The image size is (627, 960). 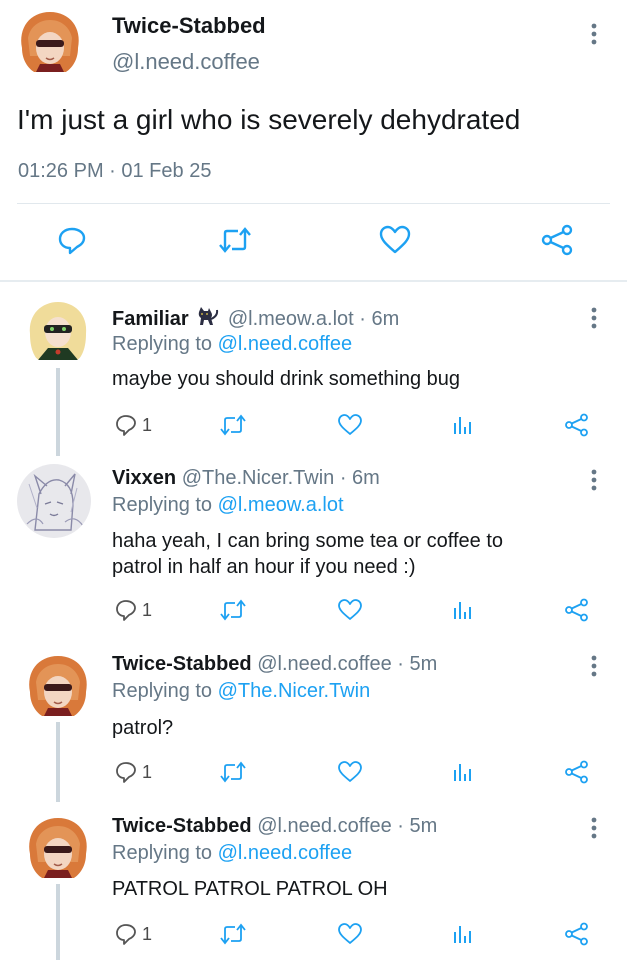 What do you see at coordinates (189, 26) in the screenshot?
I see `author-name: Twice-Stabbed` at bounding box center [189, 26].